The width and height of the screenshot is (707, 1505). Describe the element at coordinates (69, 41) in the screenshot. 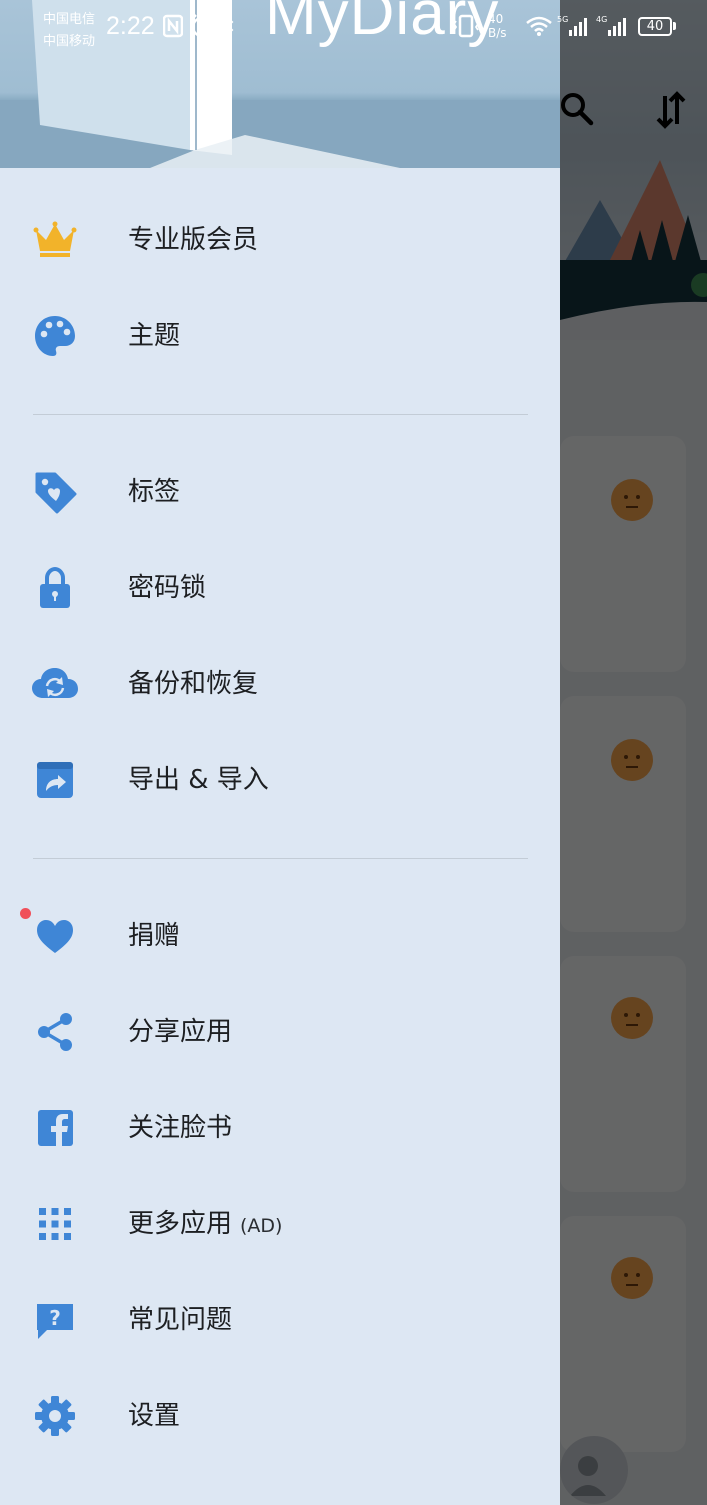

I see `carrier-label: 中国移动` at that location.